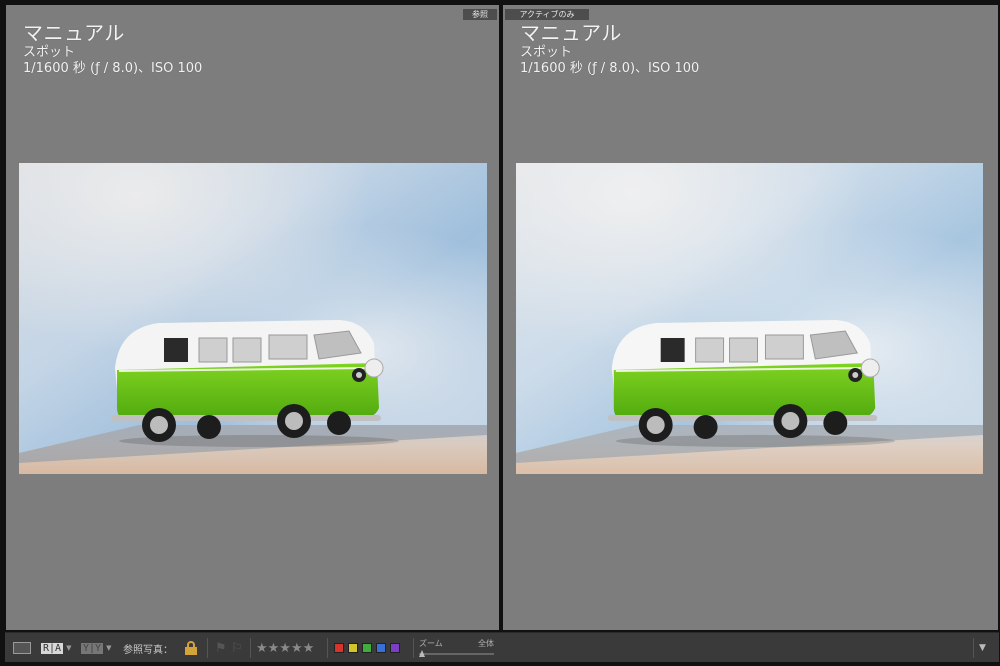 The height and width of the screenshot is (666, 1000). I want to click on color-label-green, so click(367, 648).